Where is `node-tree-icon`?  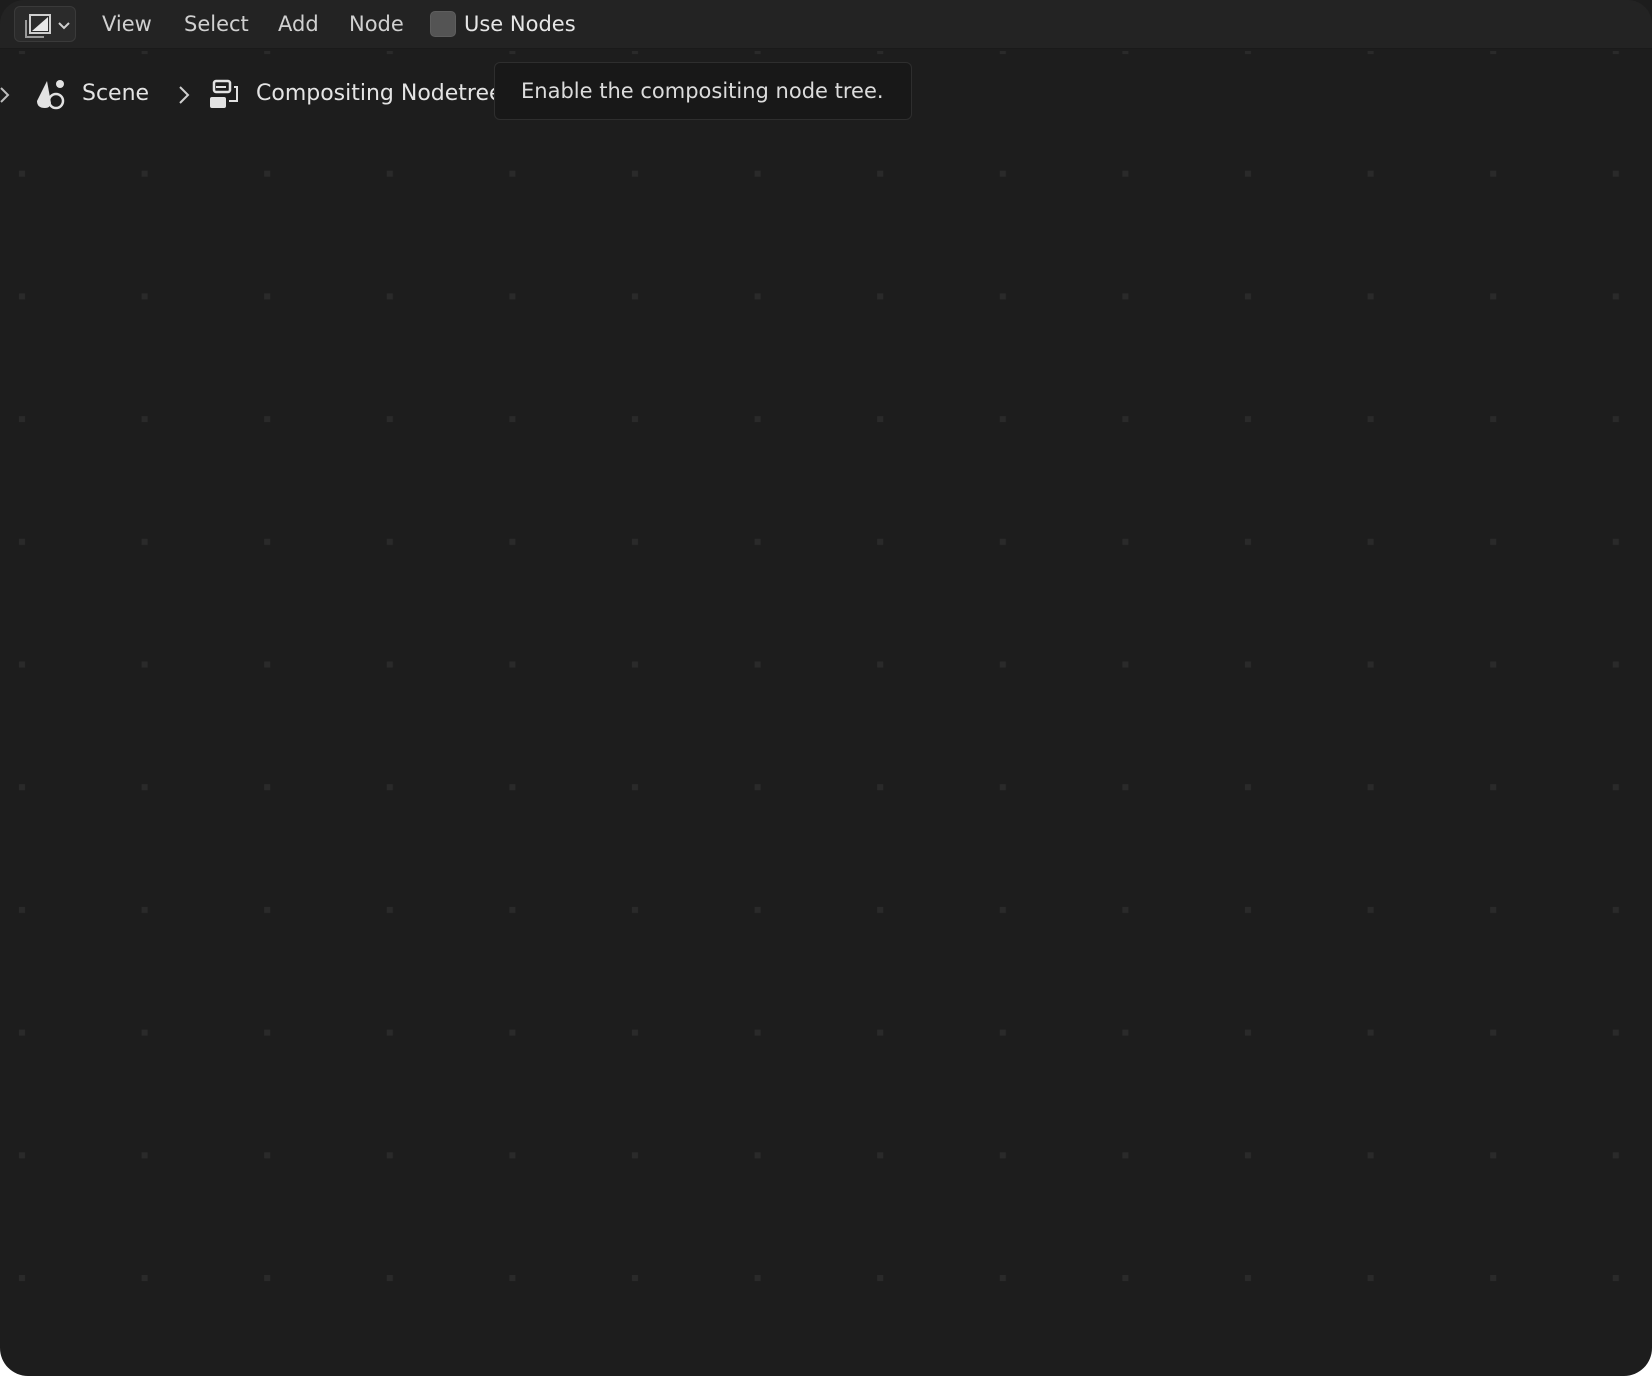 node-tree-icon is located at coordinates (224, 93).